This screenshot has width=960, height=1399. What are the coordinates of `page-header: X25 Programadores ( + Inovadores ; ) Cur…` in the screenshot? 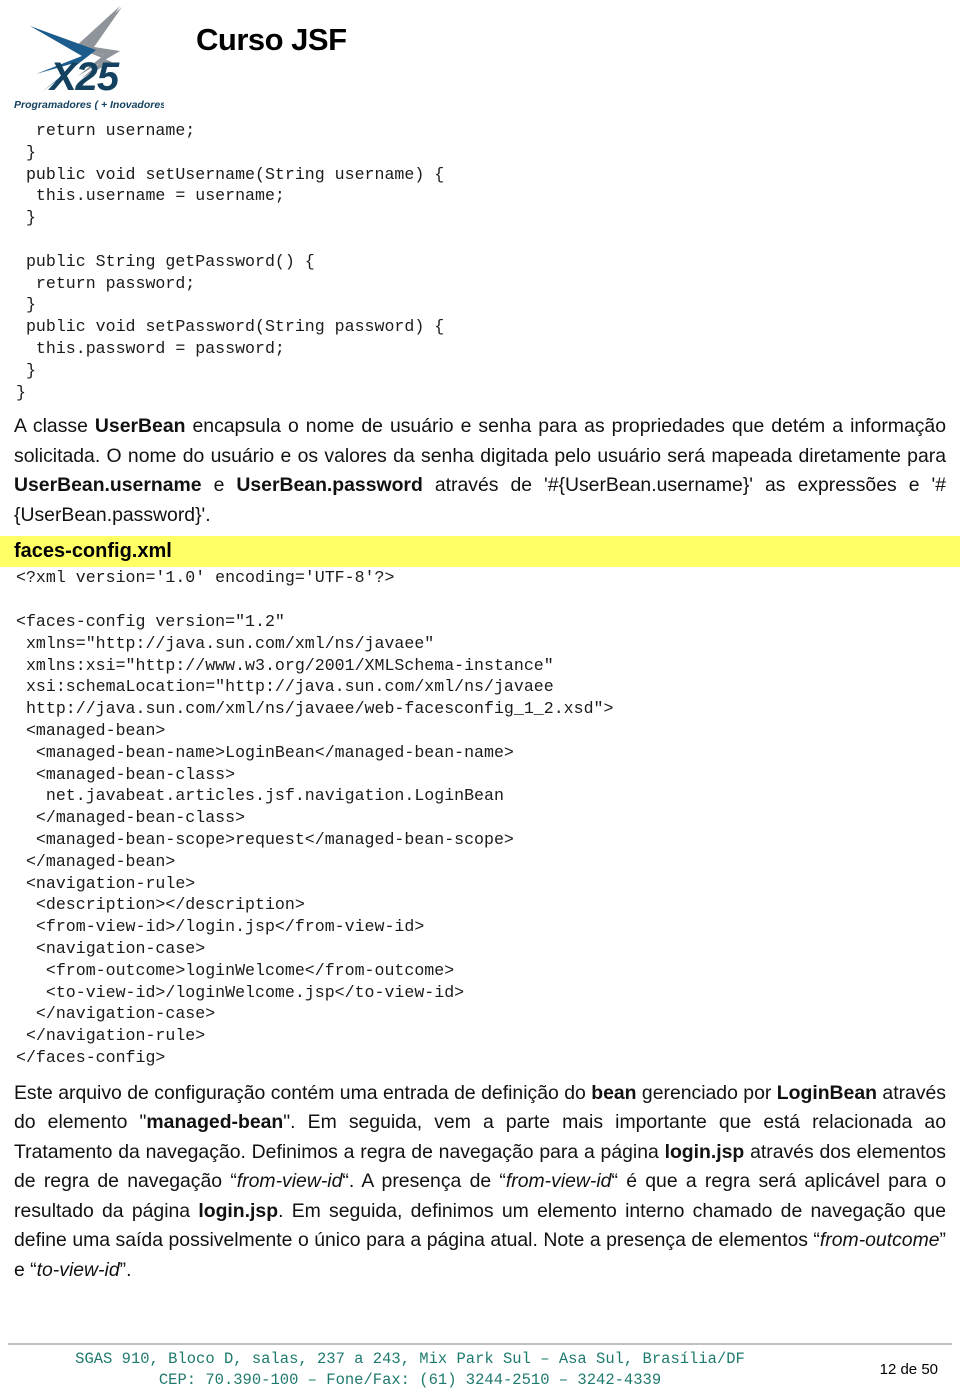 It's located at (480, 59).